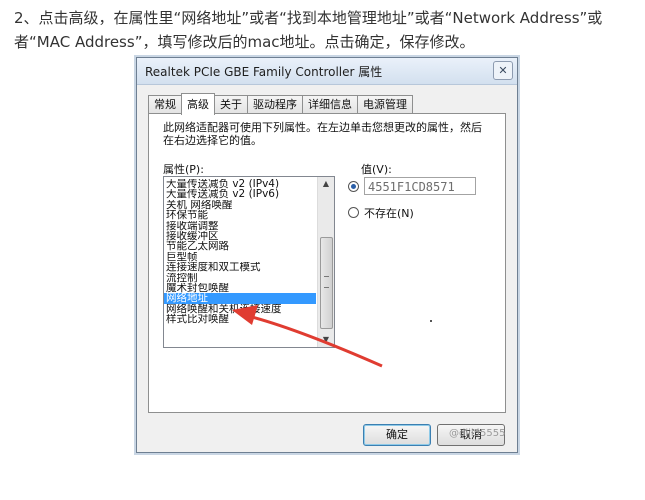  I want to click on list-item-selected: 网络地址, so click(240, 298).